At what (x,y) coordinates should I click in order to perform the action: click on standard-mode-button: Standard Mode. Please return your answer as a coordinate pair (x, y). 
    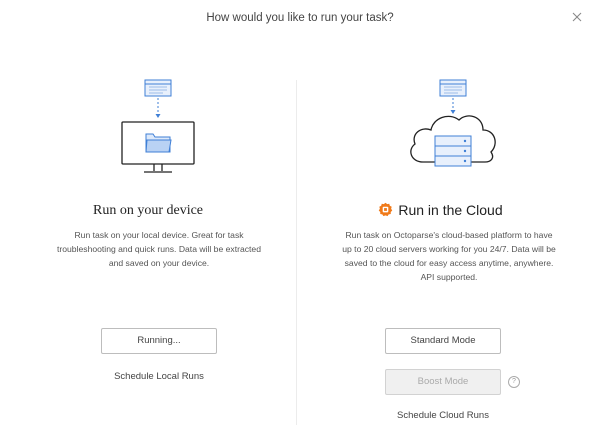
    Looking at the image, I should click on (443, 341).